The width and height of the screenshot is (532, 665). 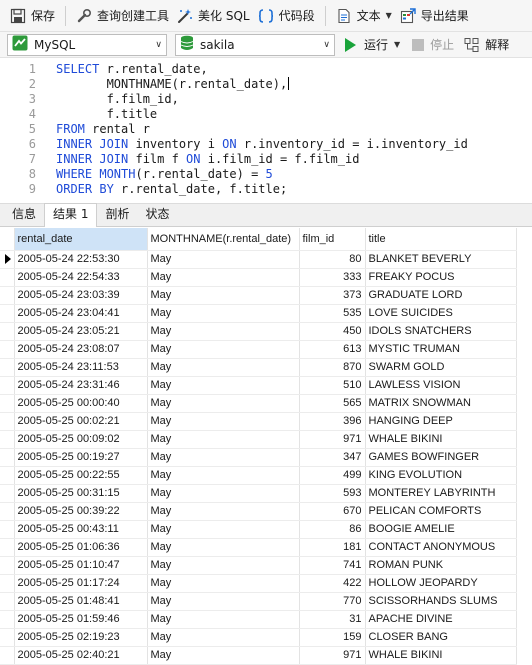 What do you see at coordinates (266, 189) in the screenshot?
I see `code-line: 9 ORDER BY r.rental_date, f.title;` at bounding box center [266, 189].